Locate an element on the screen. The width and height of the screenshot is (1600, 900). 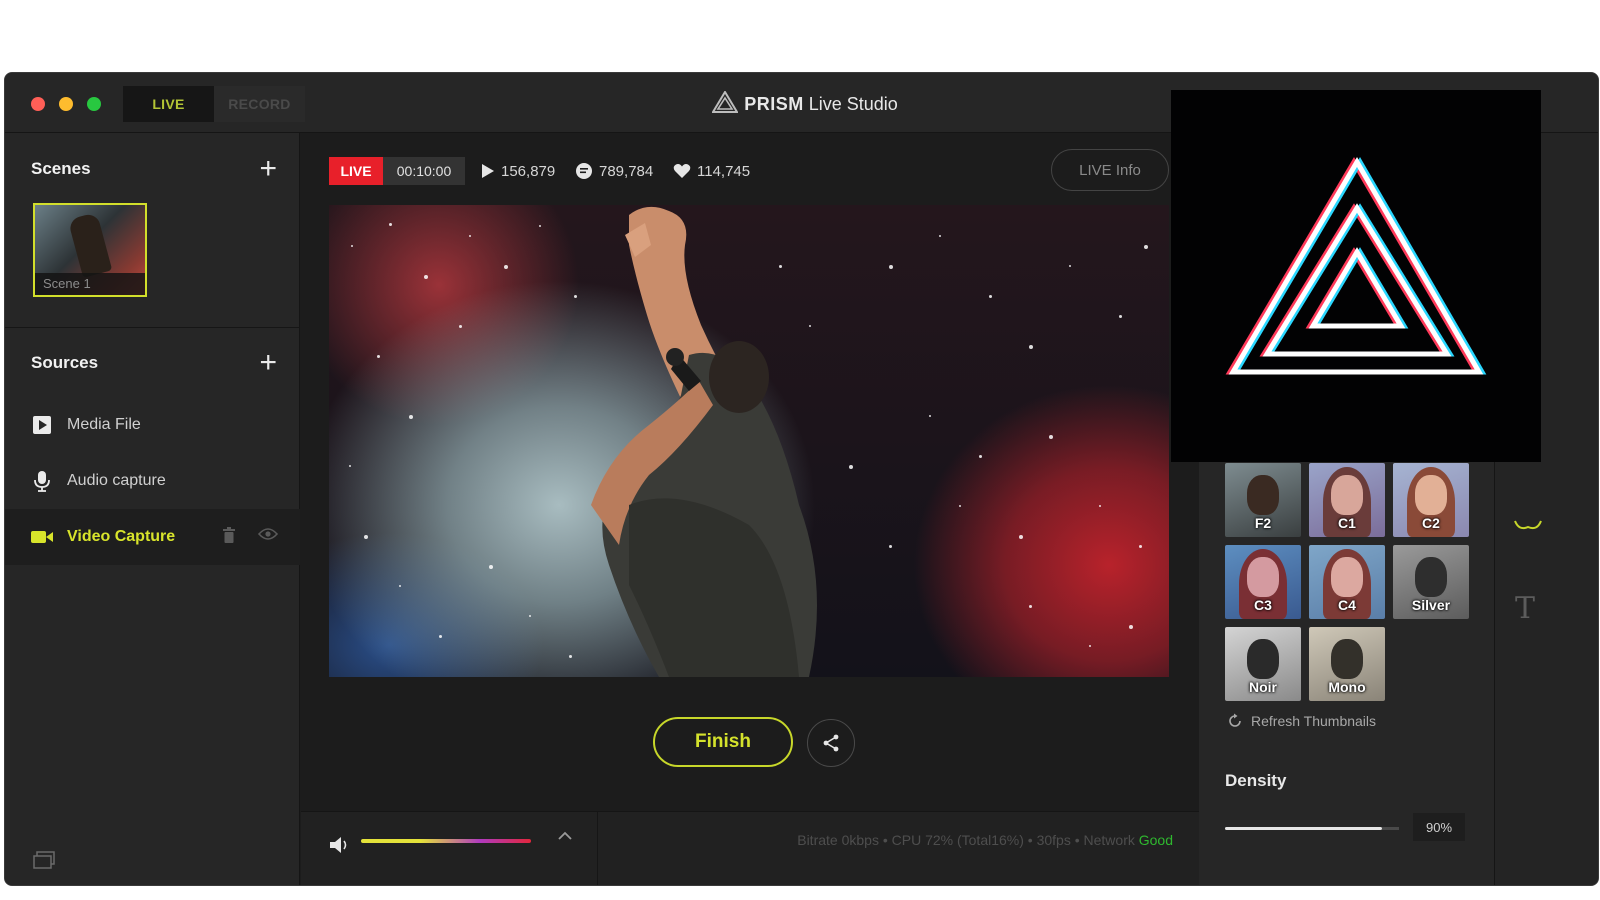
filter-silver: Silver is located at coordinates (1431, 582).